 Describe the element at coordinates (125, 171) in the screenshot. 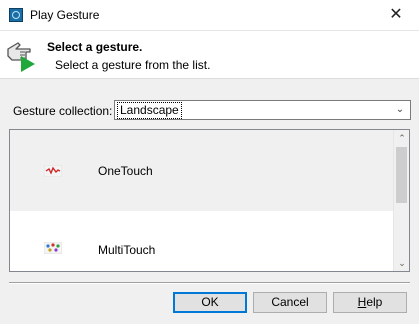

I see `list-item-label: OneTouch` at that location.